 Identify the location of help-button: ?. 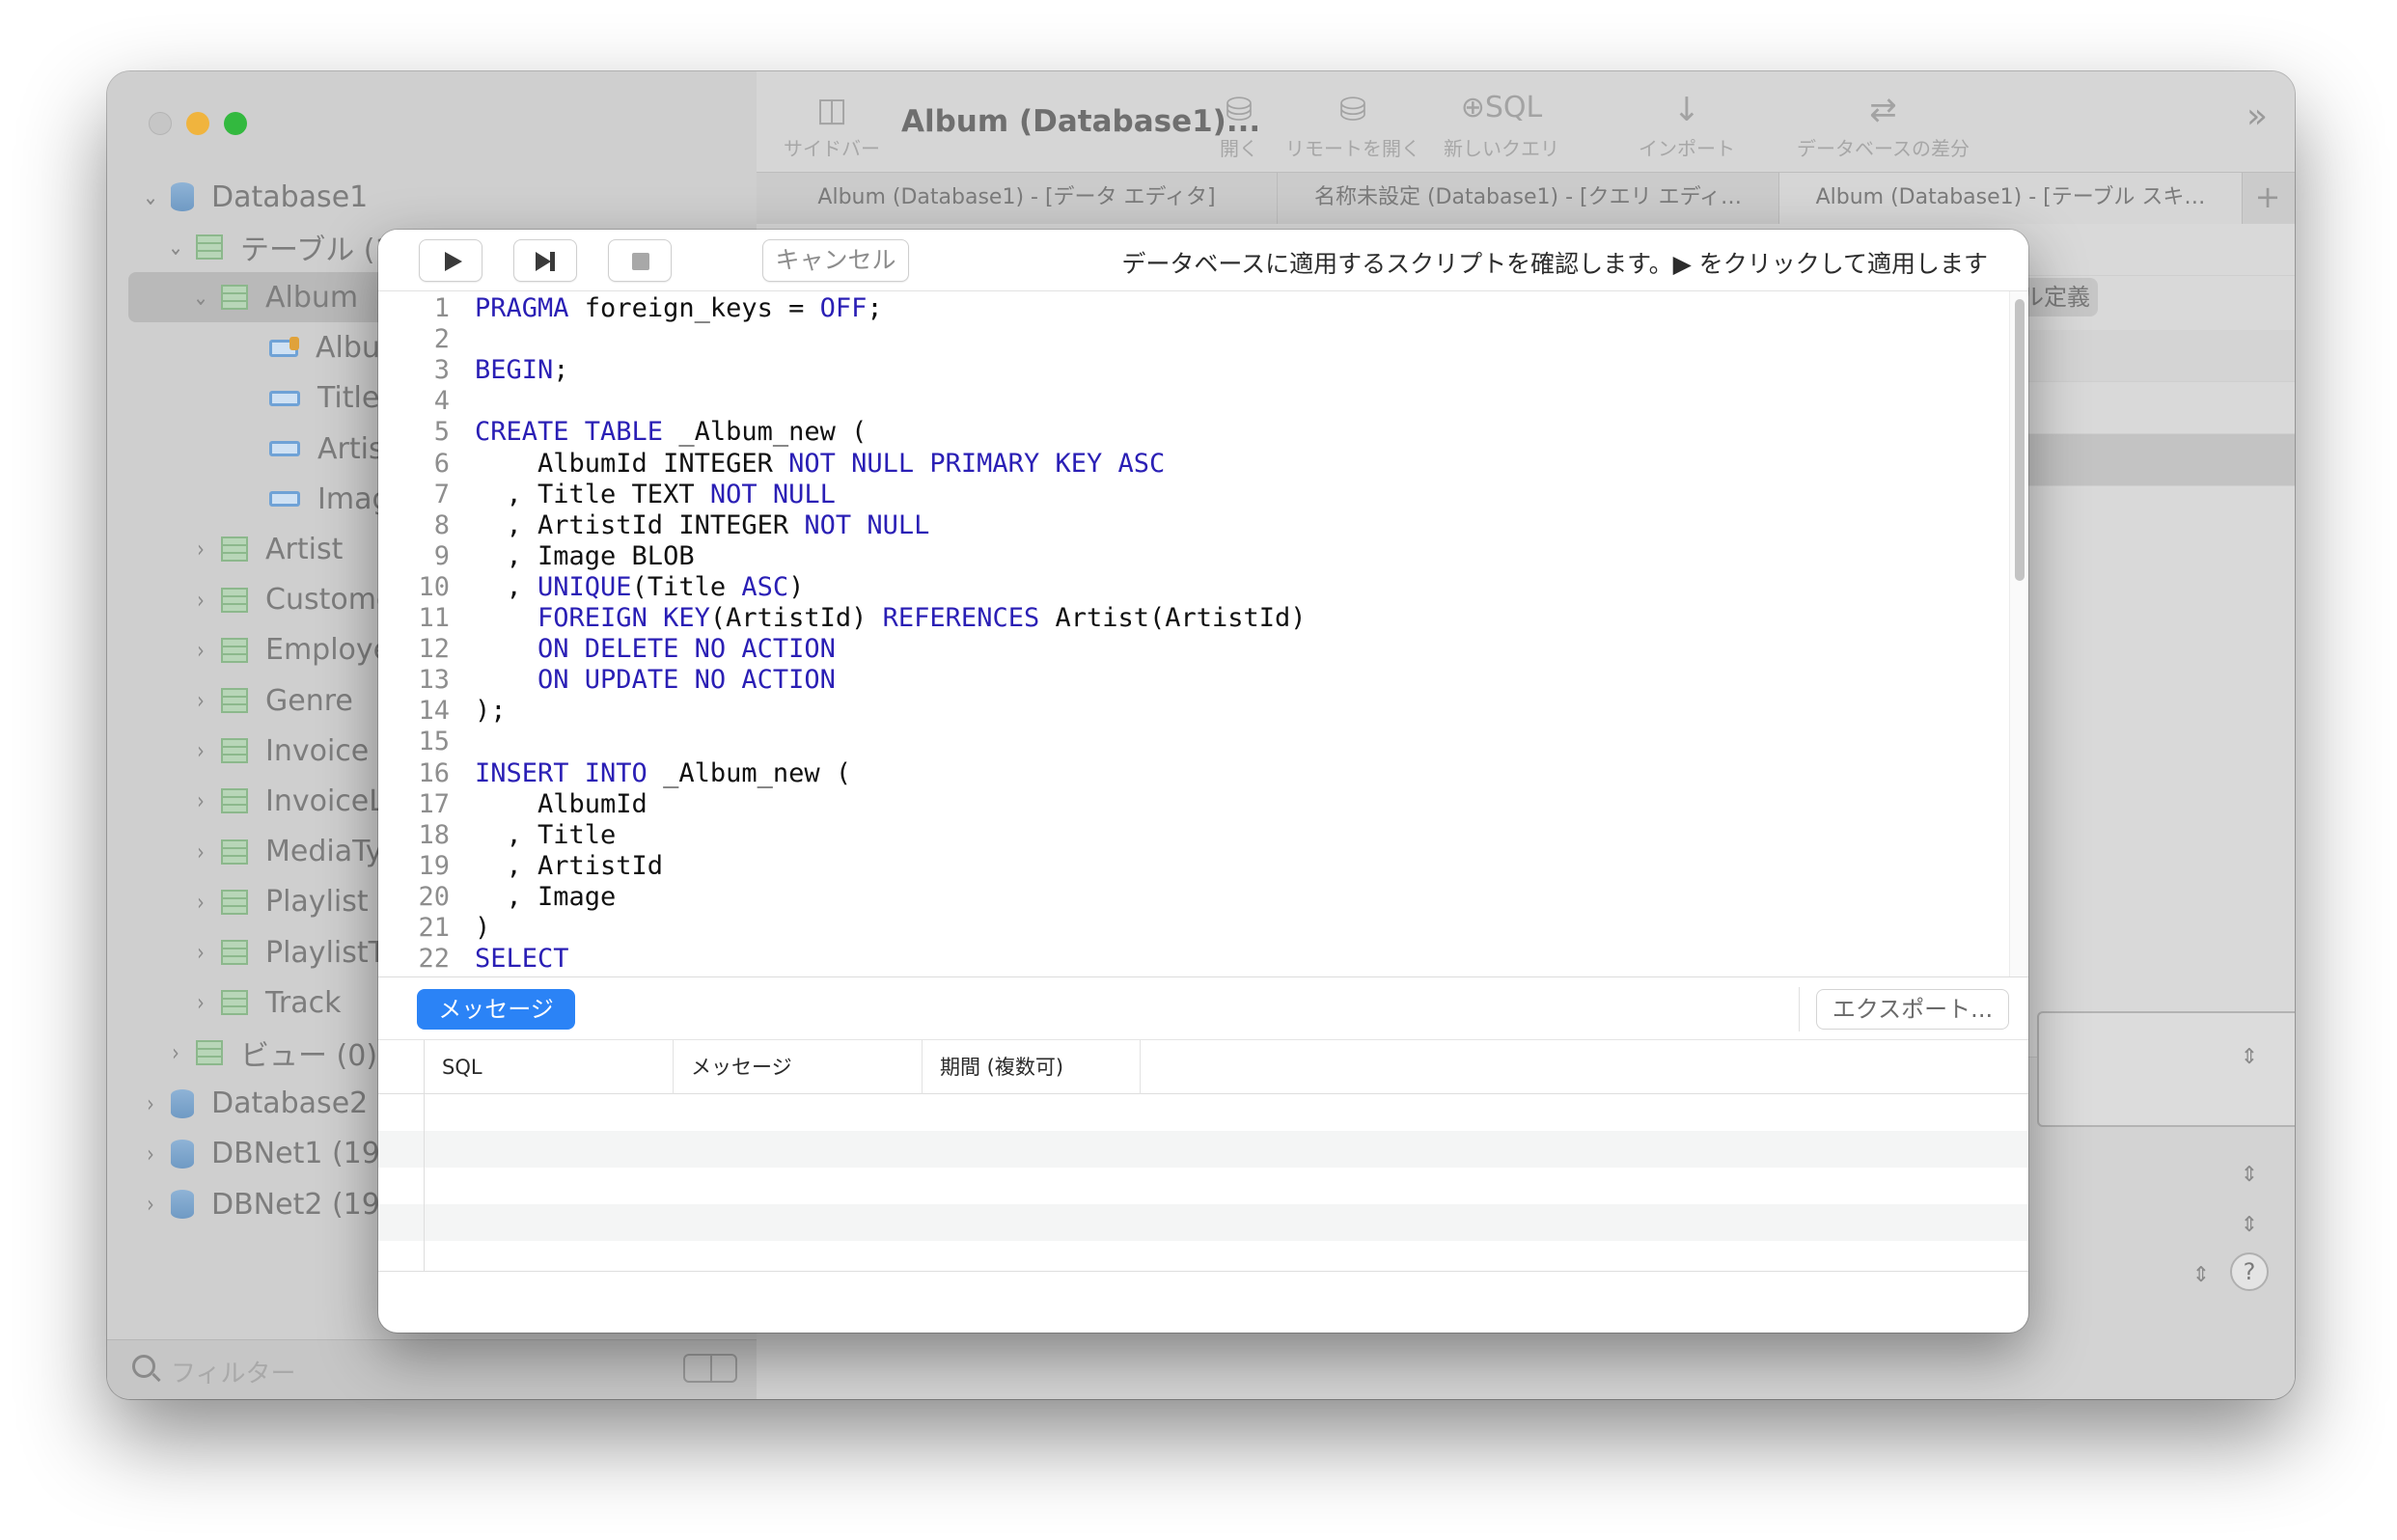
(2249, 1271).